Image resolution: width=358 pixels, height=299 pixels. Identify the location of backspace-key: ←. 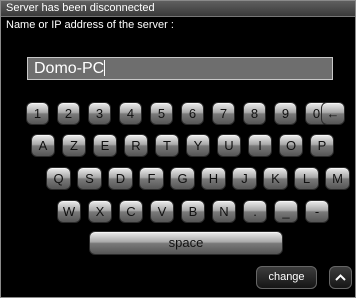
(333, 113).